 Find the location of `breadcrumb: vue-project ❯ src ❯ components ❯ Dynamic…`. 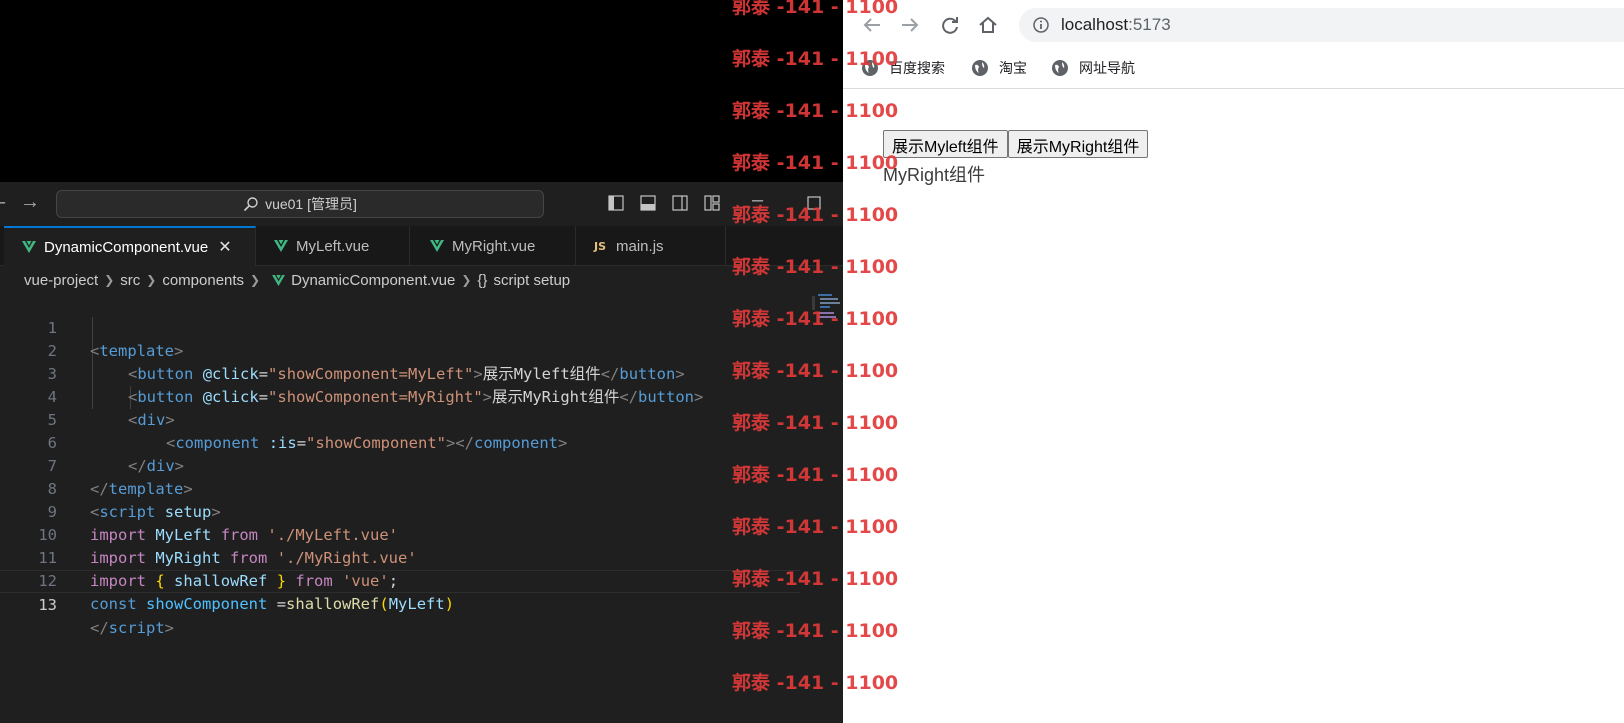

breadcrumb: vue-project ❯ src ❯ components ❯ Dynamic… is located at coordinates (297, 280).